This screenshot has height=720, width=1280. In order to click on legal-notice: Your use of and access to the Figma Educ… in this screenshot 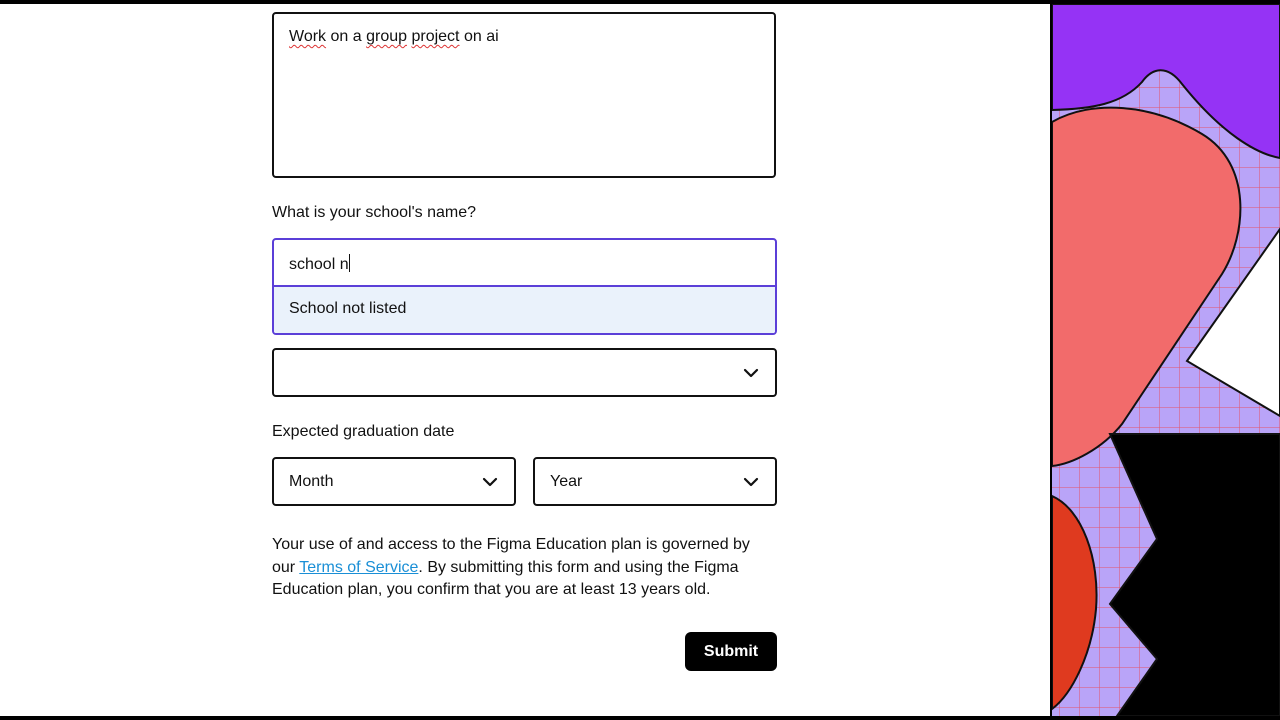, I will do `click(522, 568)`.